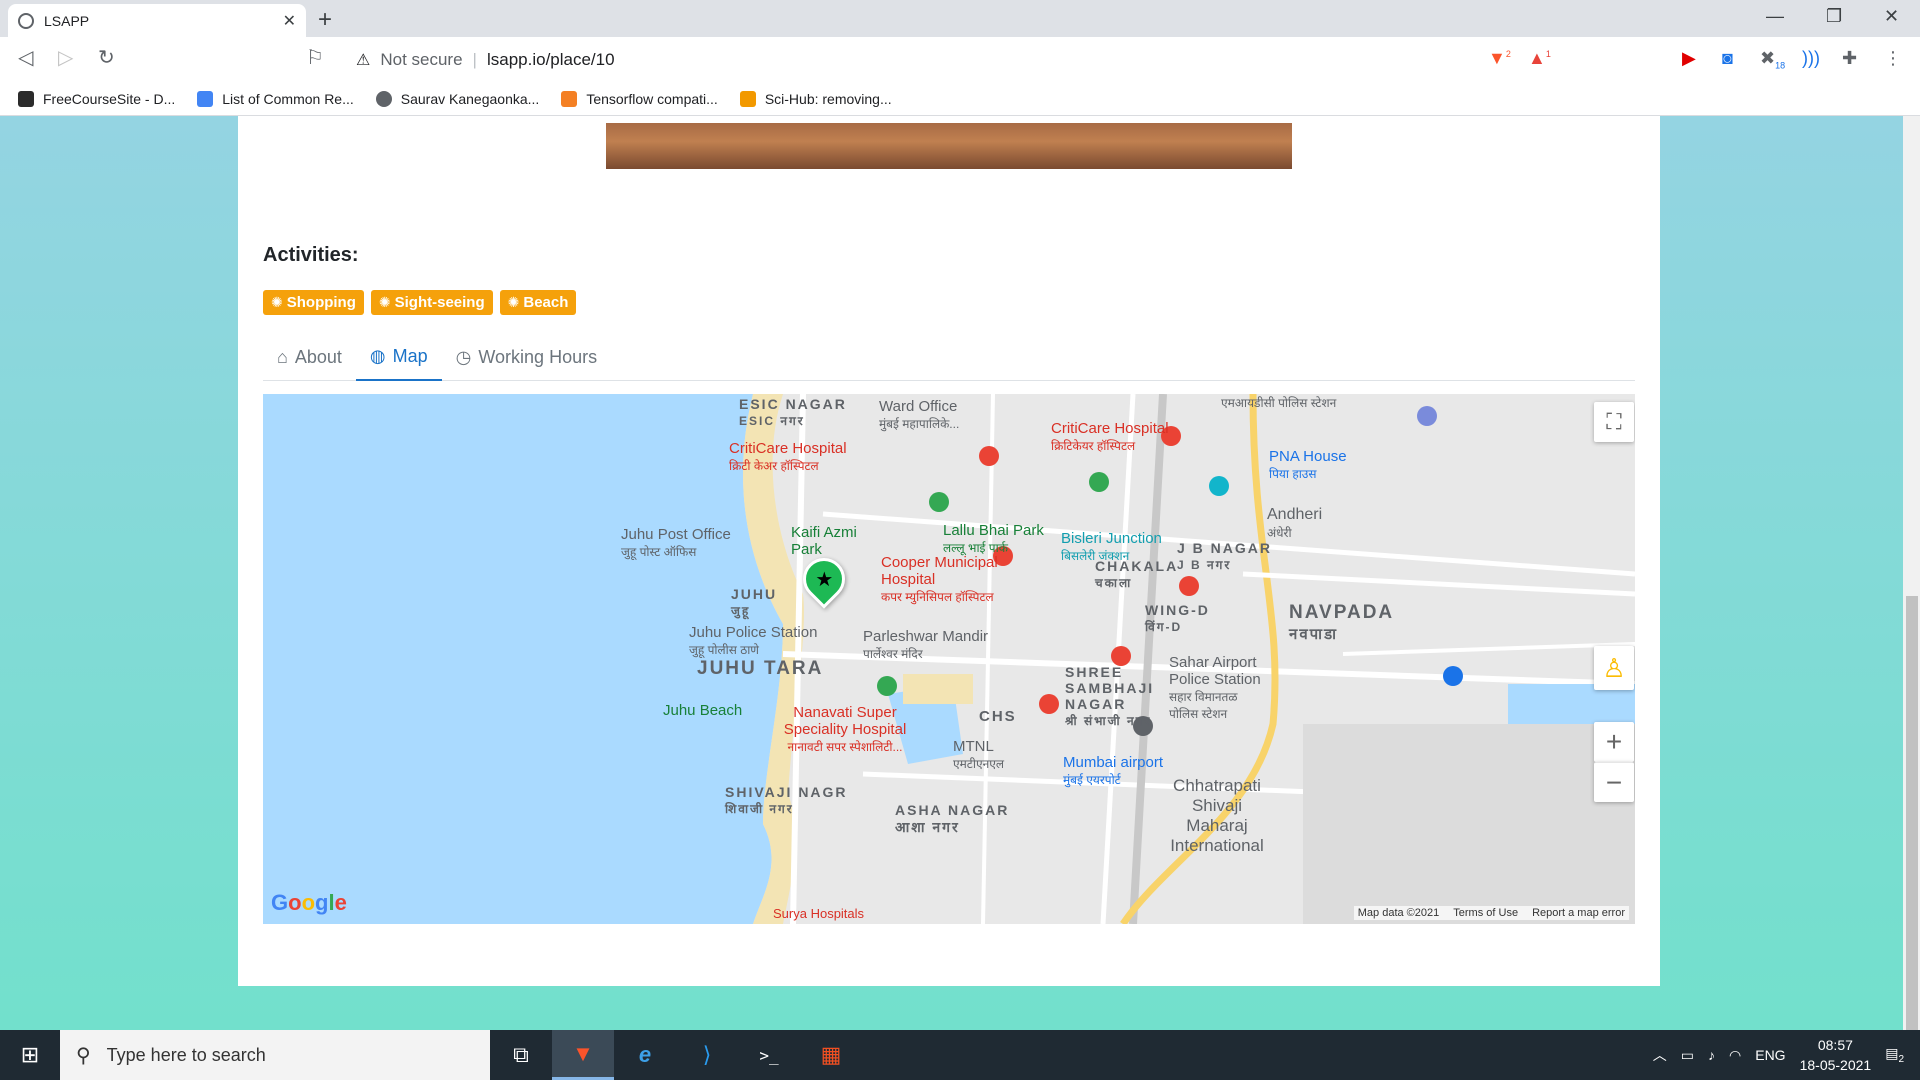  What do you see at coordinates (550, 59) in the screenshot?
I see `url-text: lsapp.io/place/10` at bounding box center [550, 59].